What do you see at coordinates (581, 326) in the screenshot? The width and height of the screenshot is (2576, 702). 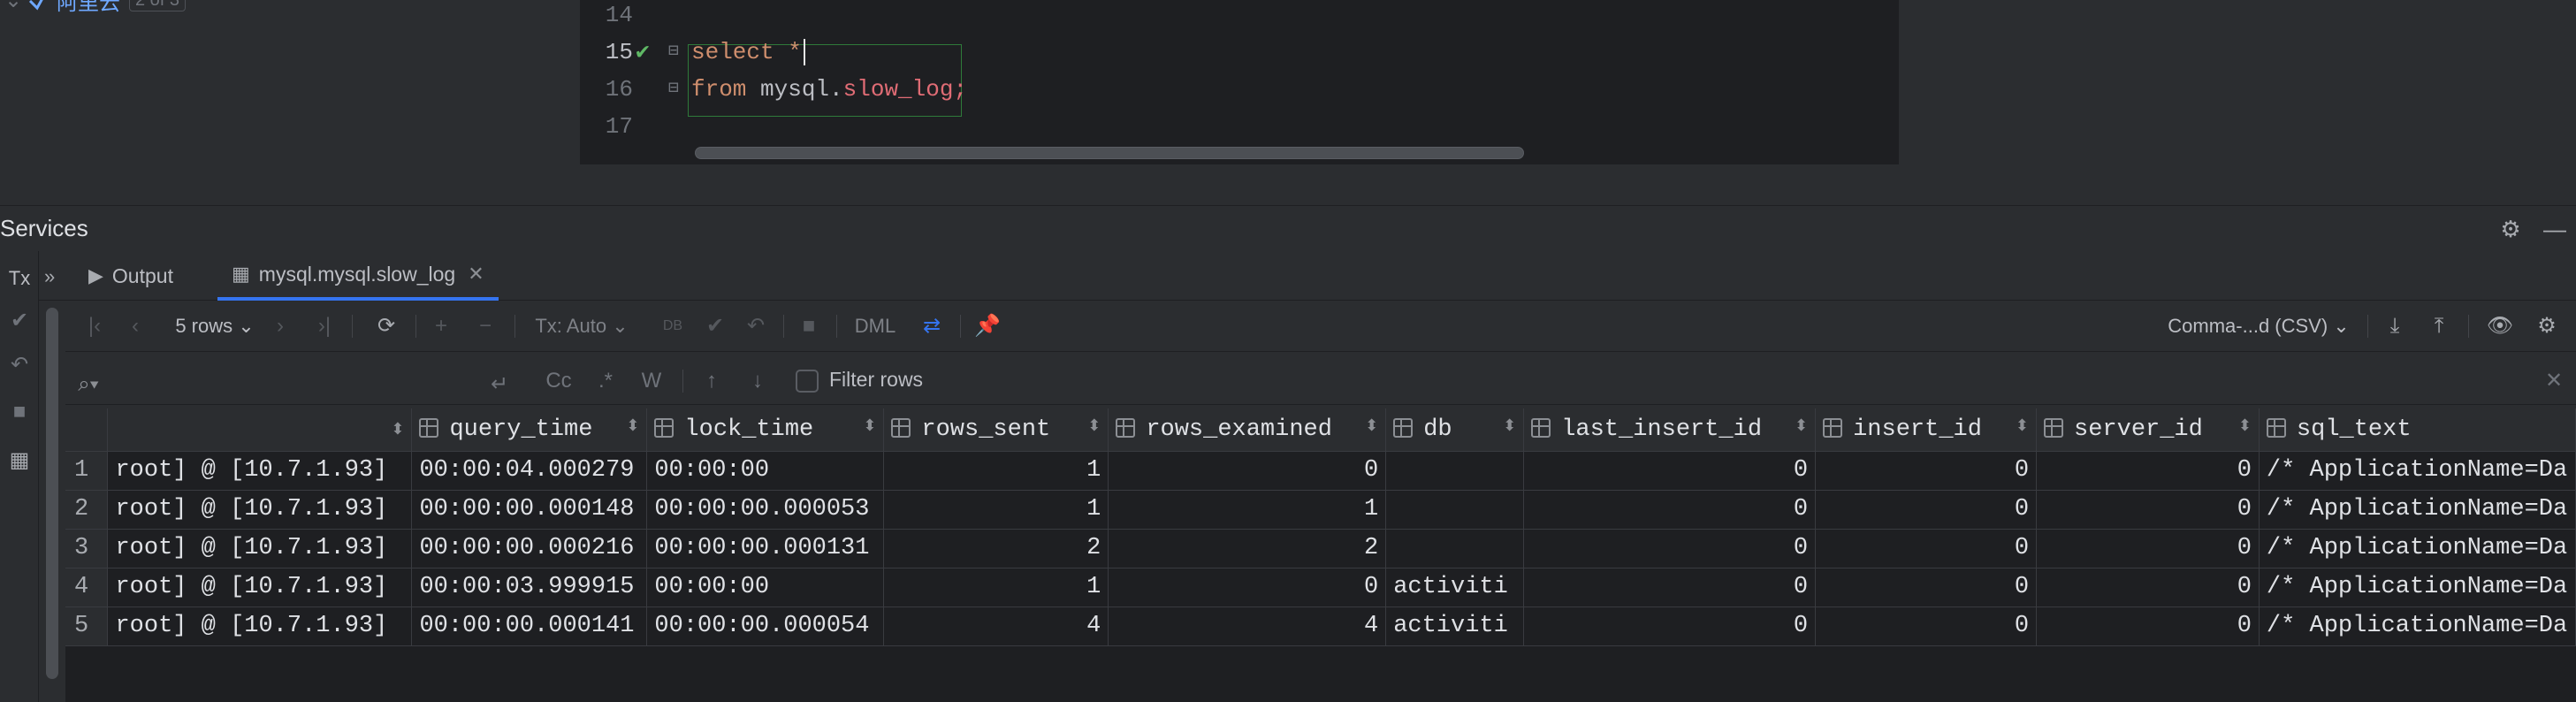 I see `tx-mode-dropdown: Tx: Auto ⌄` at bounding box center [581, 326].